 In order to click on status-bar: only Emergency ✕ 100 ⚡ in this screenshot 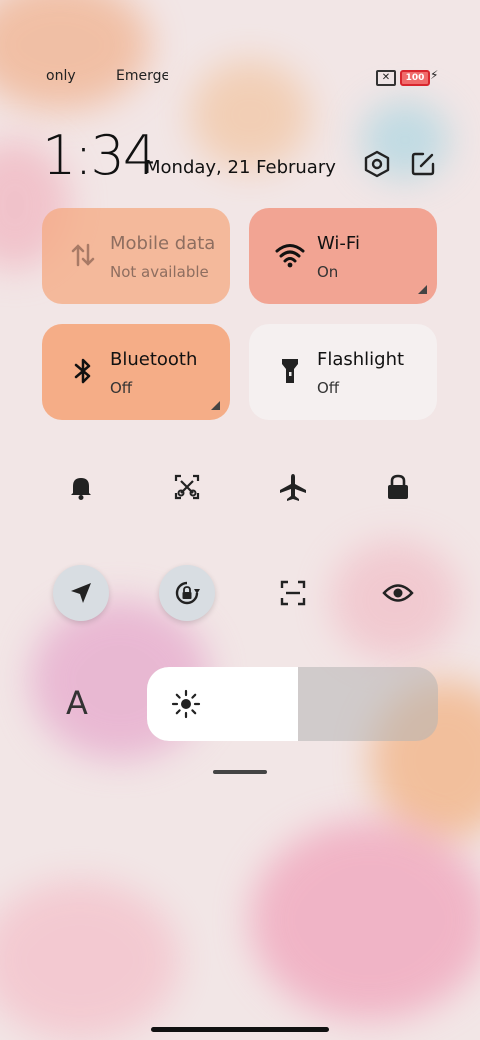, I will do `click(240, 77)`.